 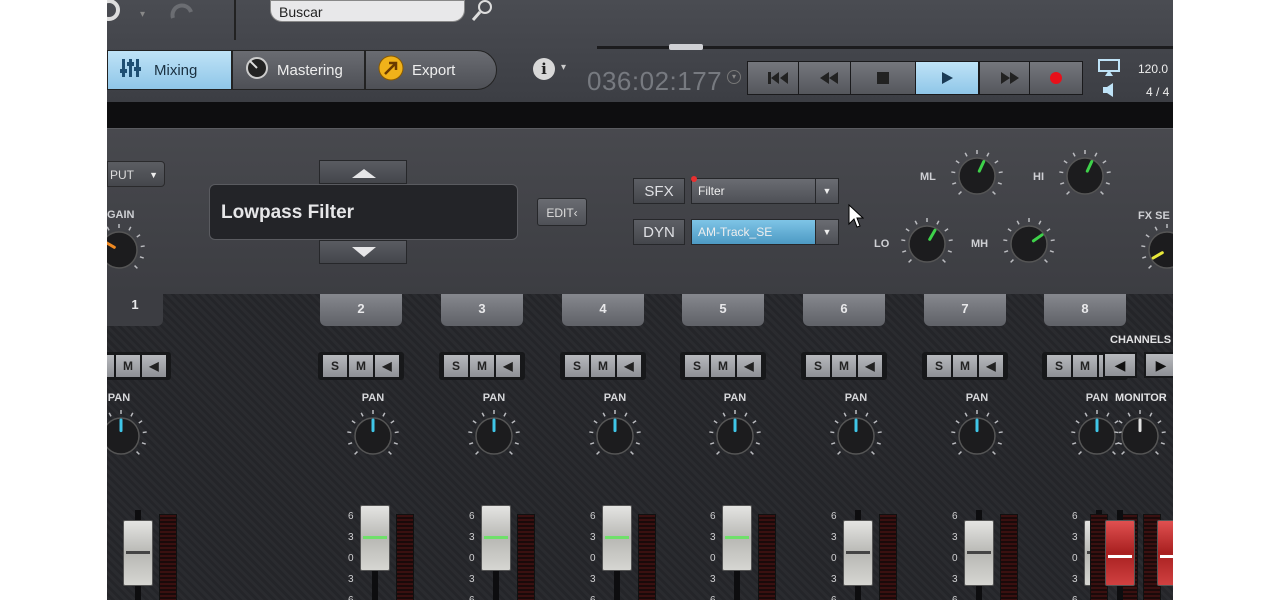 What do you see at coordinates (1029, 244) in the screenshot?
I see `eq-mh-knob` at bounding box center [1029, 244].